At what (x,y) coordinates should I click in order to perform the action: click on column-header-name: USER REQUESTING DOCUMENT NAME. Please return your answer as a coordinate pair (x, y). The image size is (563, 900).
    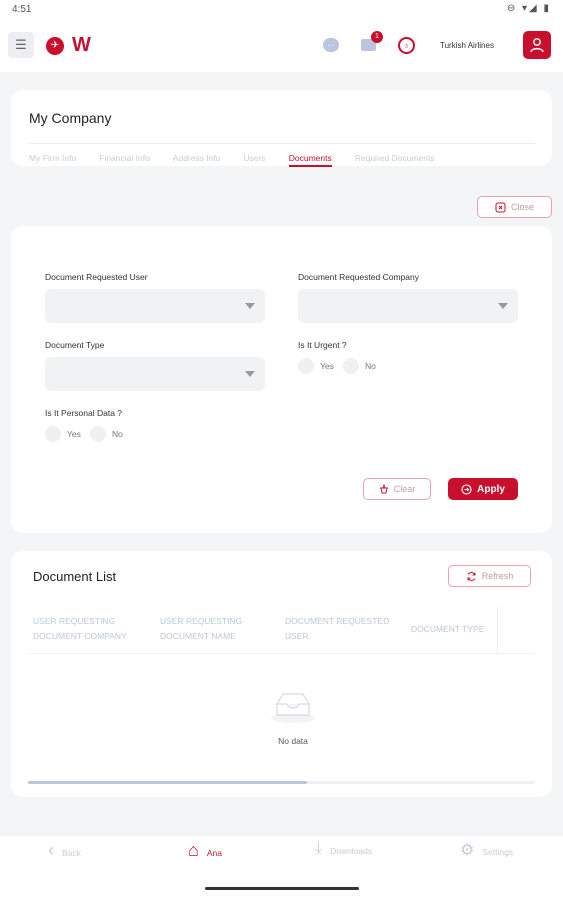
    Looking at the image, I should click on (201, 629).